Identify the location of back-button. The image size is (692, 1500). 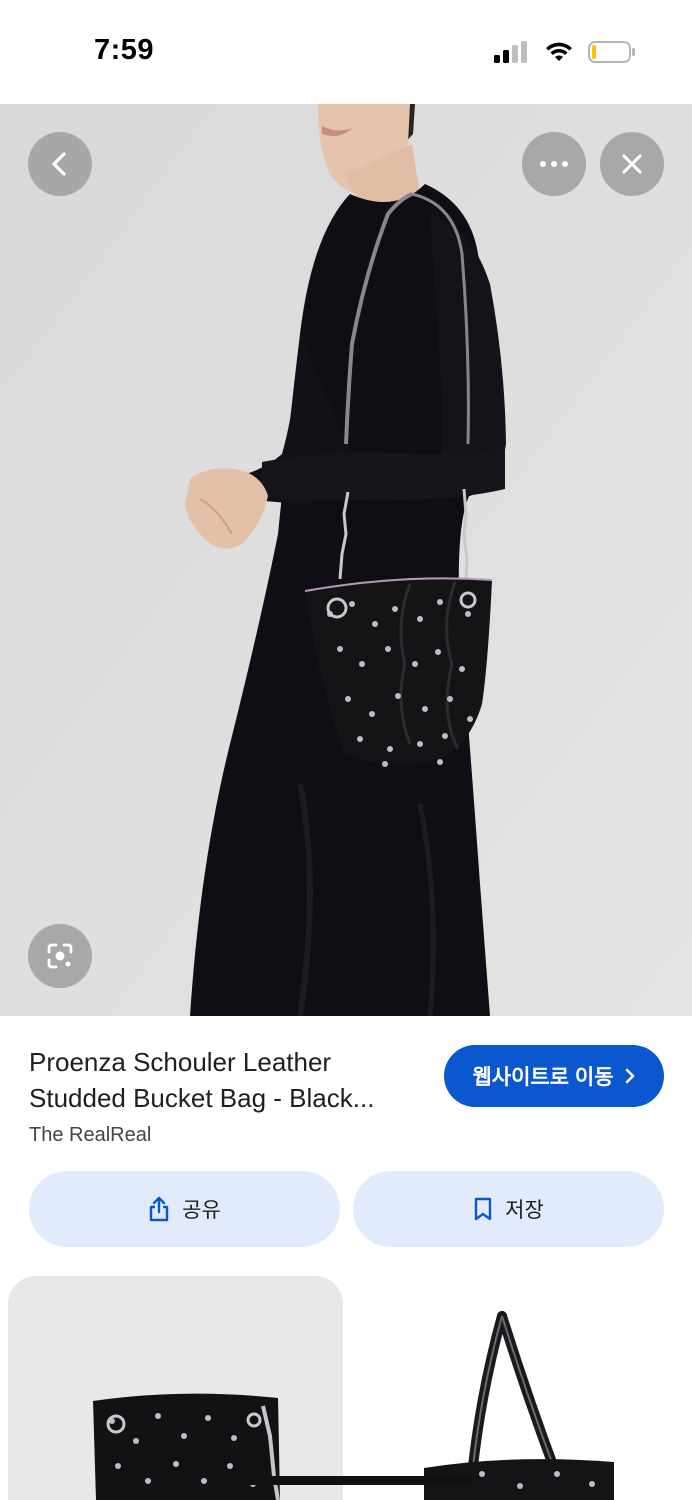
(60, 164).